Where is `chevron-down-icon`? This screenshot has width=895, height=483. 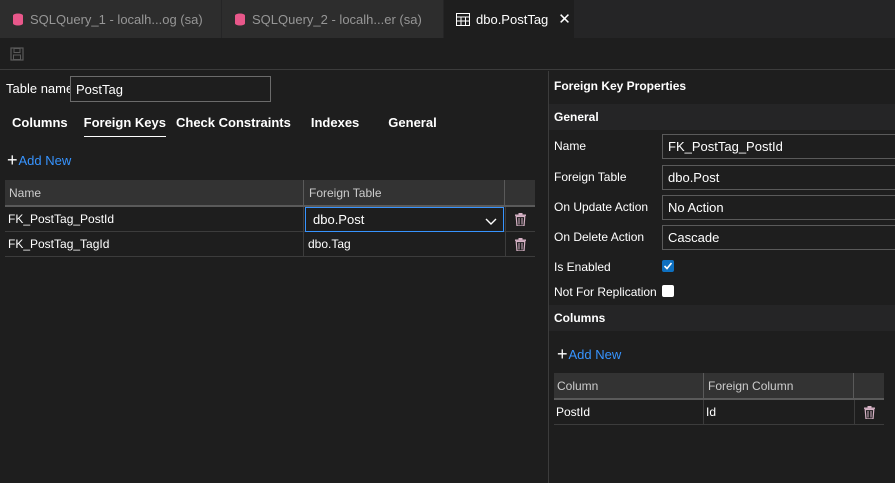
chevron-down-icon is located at coordinates (491, 221).